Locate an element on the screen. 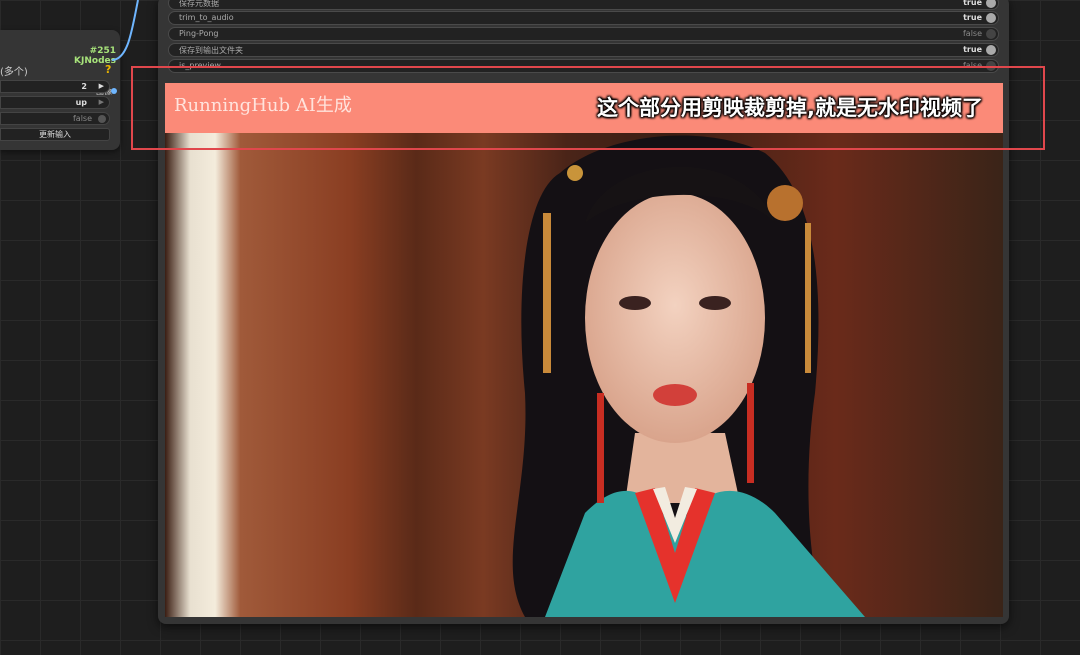 The width and height of the screenshot is (1080, 655). count-value: 2 is located at coordinates (84, 86).